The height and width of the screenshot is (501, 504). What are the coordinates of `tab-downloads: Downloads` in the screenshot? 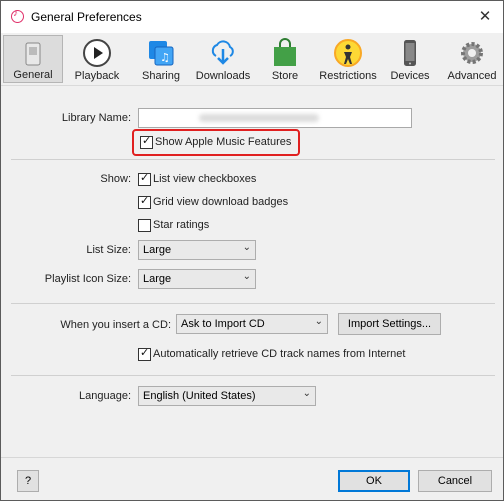 It's located at (223, 59).